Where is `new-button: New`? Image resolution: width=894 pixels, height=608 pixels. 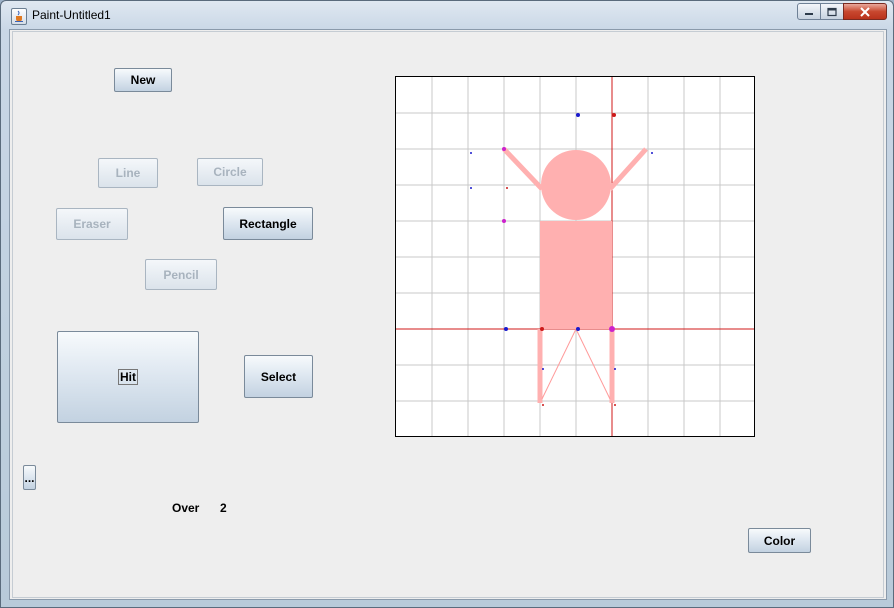 new-button: New is located at coordinates (143, 80).